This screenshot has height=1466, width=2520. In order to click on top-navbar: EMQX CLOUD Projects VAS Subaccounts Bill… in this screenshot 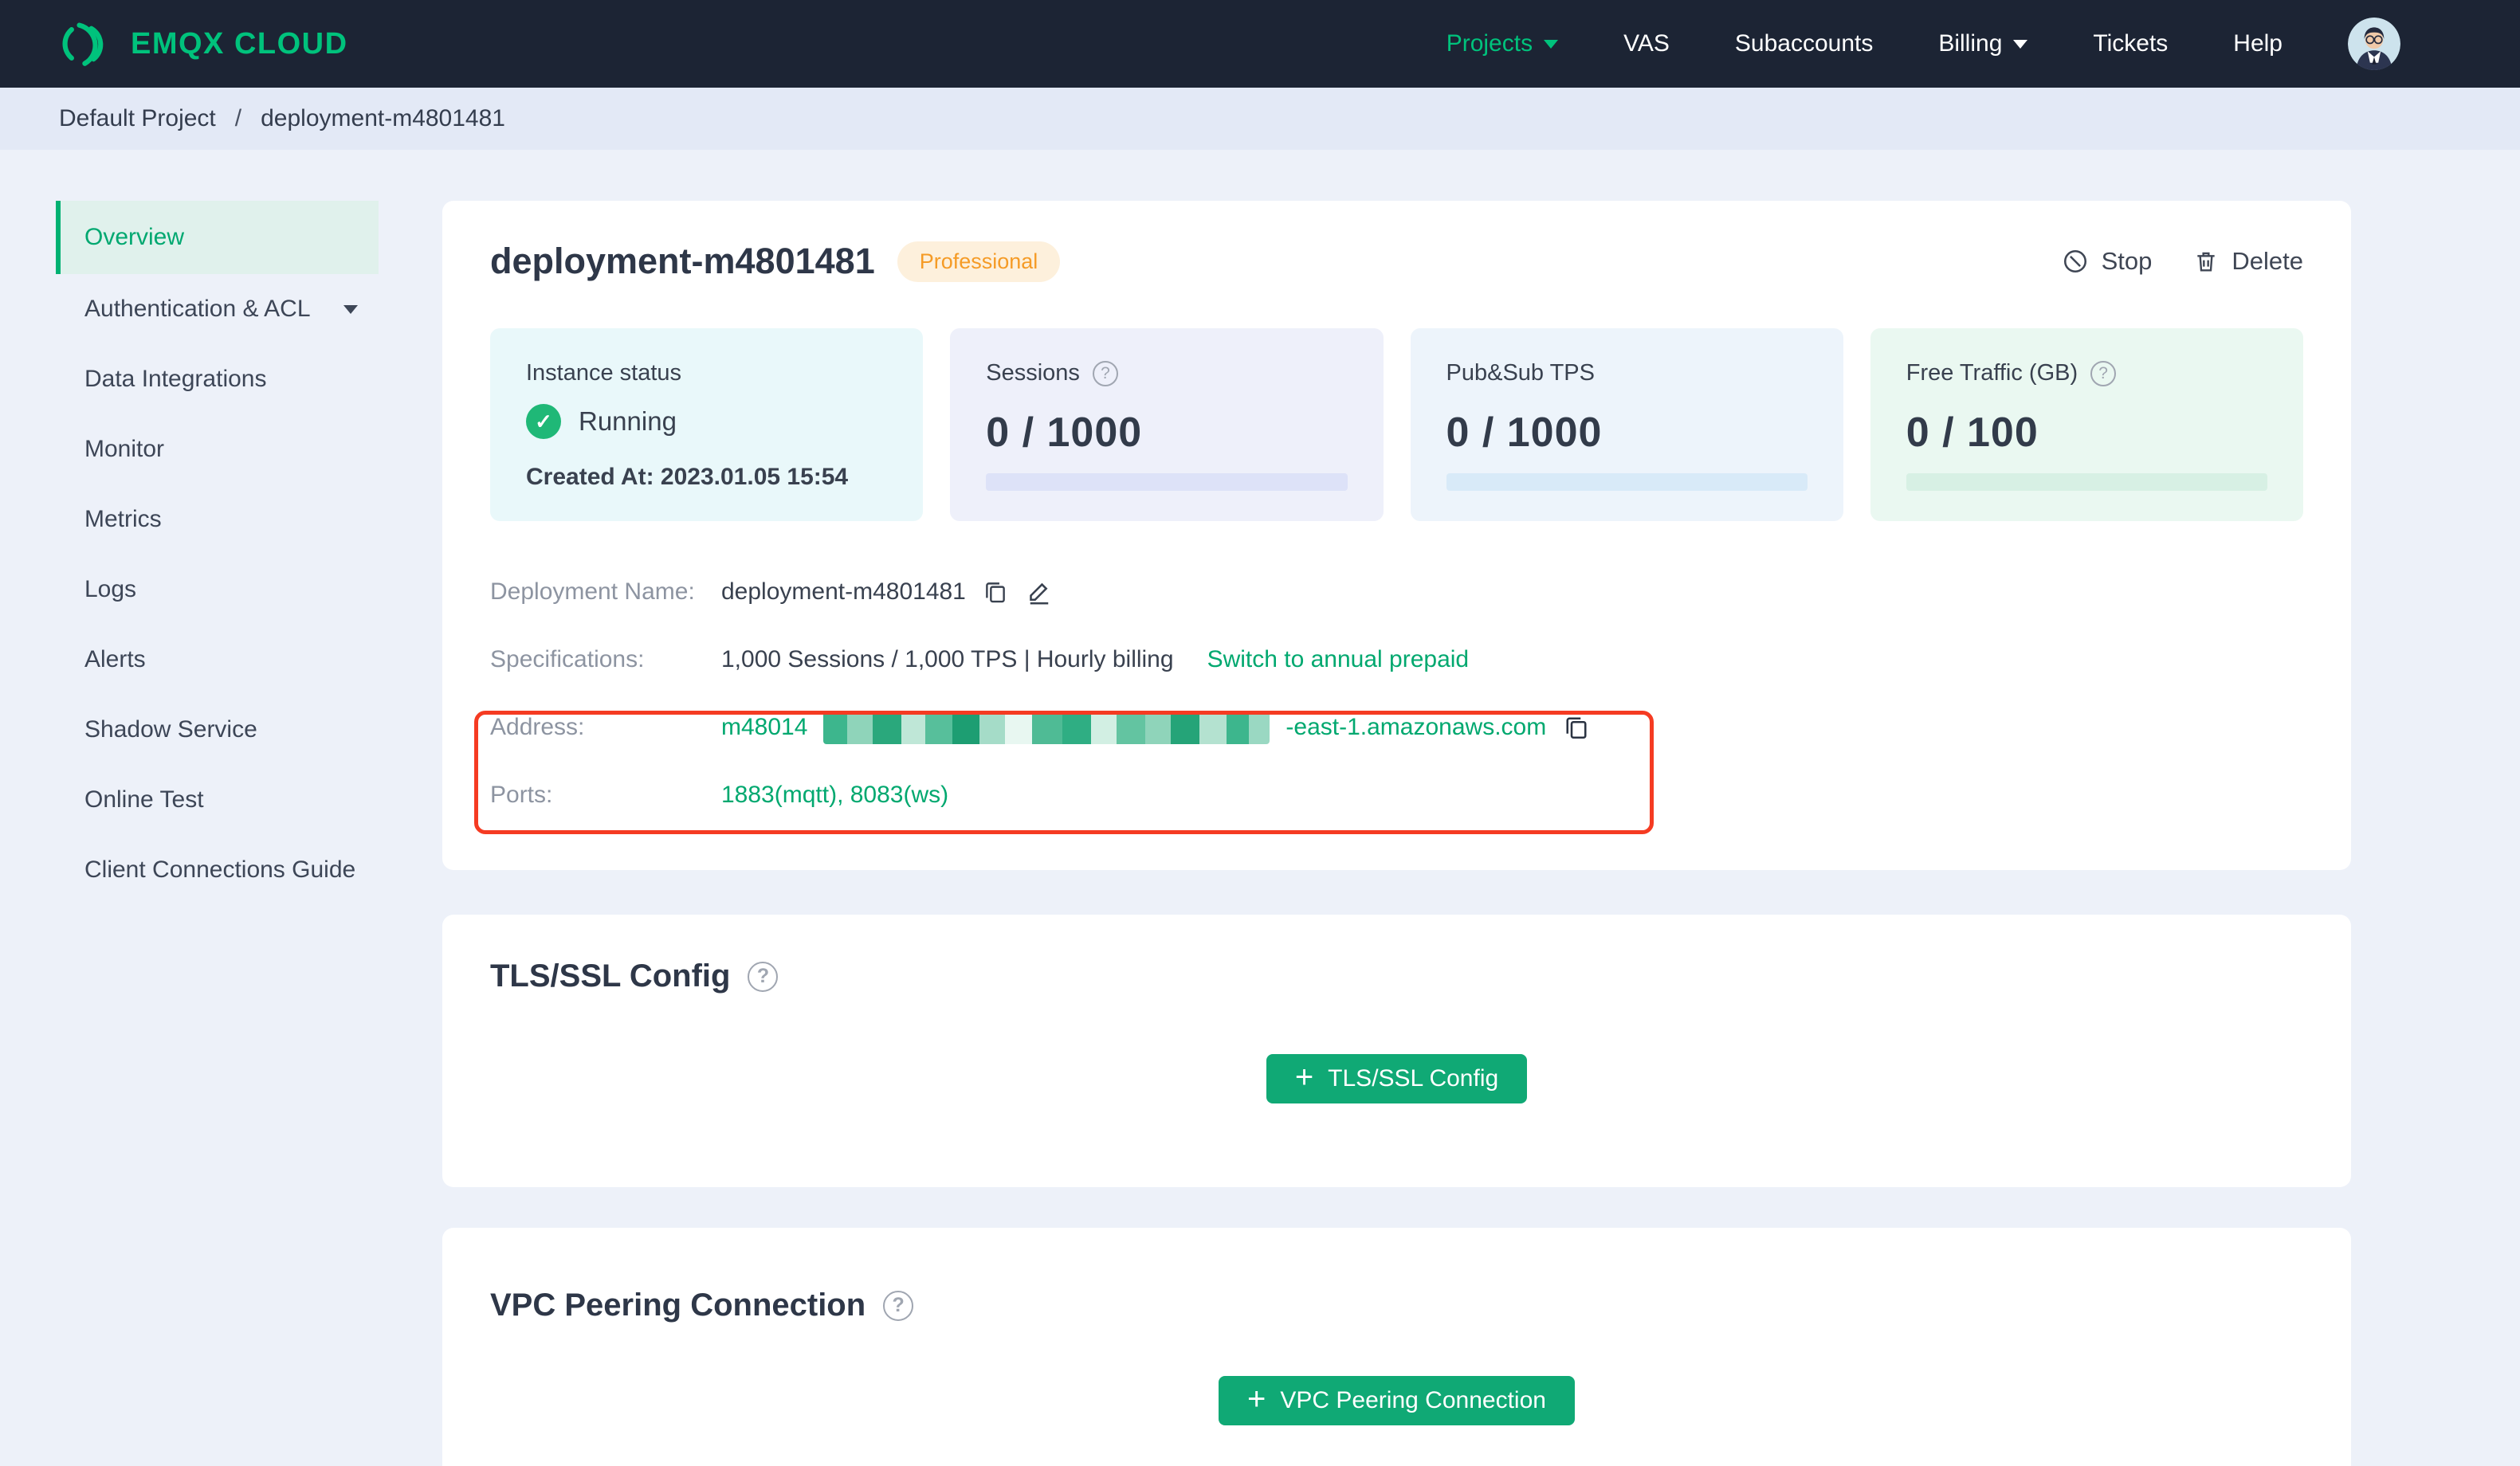, I will do `click(1260, 44)`.